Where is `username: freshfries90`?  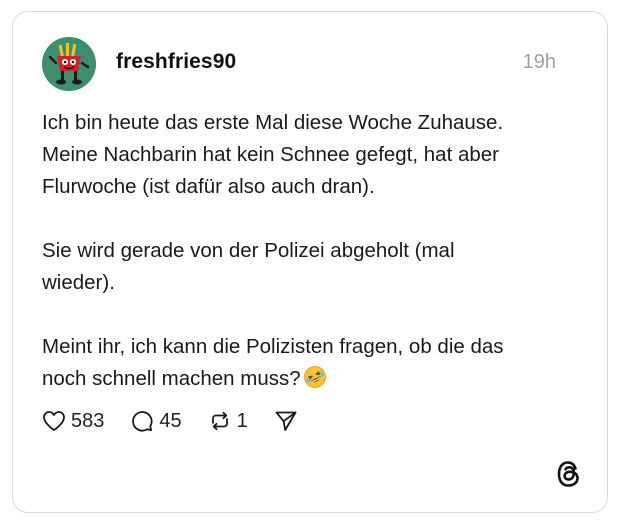
username: freshfries90 is located at coordinates (176, 62).